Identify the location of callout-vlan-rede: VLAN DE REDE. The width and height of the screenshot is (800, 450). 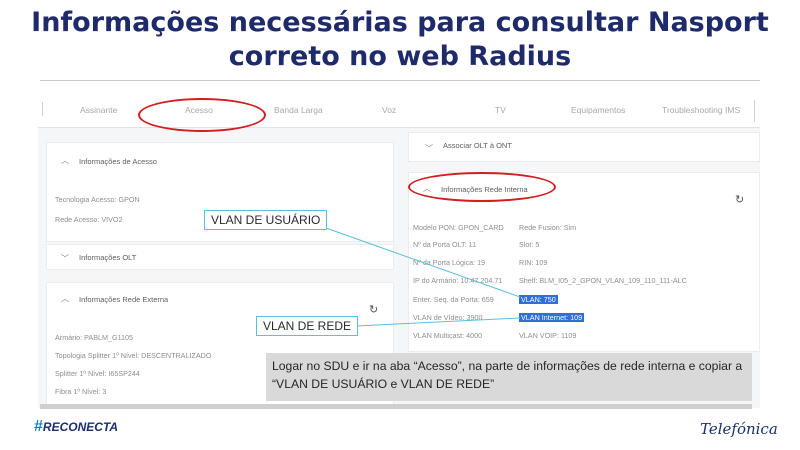
(307, 326).